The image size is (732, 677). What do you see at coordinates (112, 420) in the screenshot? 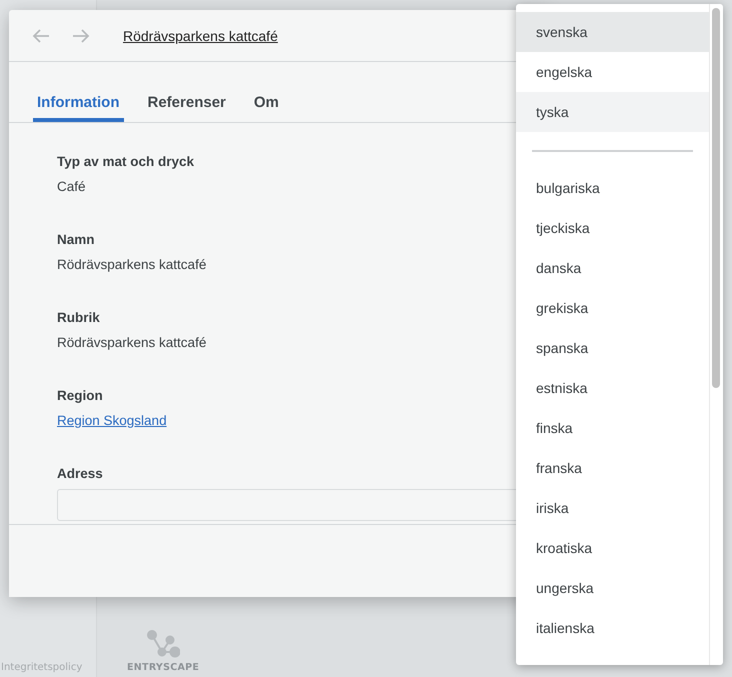
I see `region-link: Region Skogsland` at bounding box center [112, 420].